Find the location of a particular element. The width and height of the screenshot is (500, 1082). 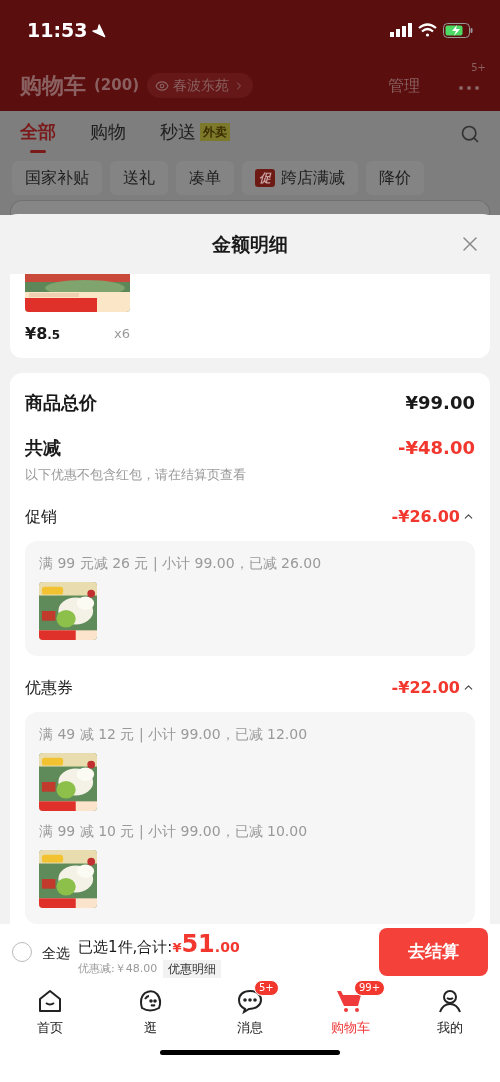

nav-tab: 逛 is located at coordinates (150, 1009).